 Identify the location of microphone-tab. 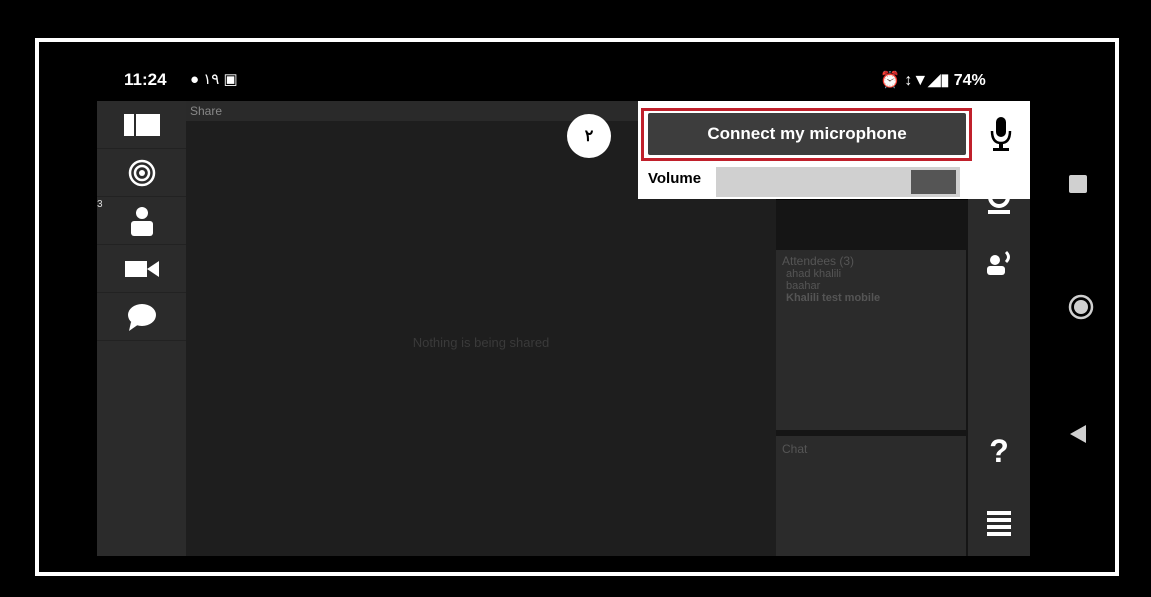
(1001, 134).